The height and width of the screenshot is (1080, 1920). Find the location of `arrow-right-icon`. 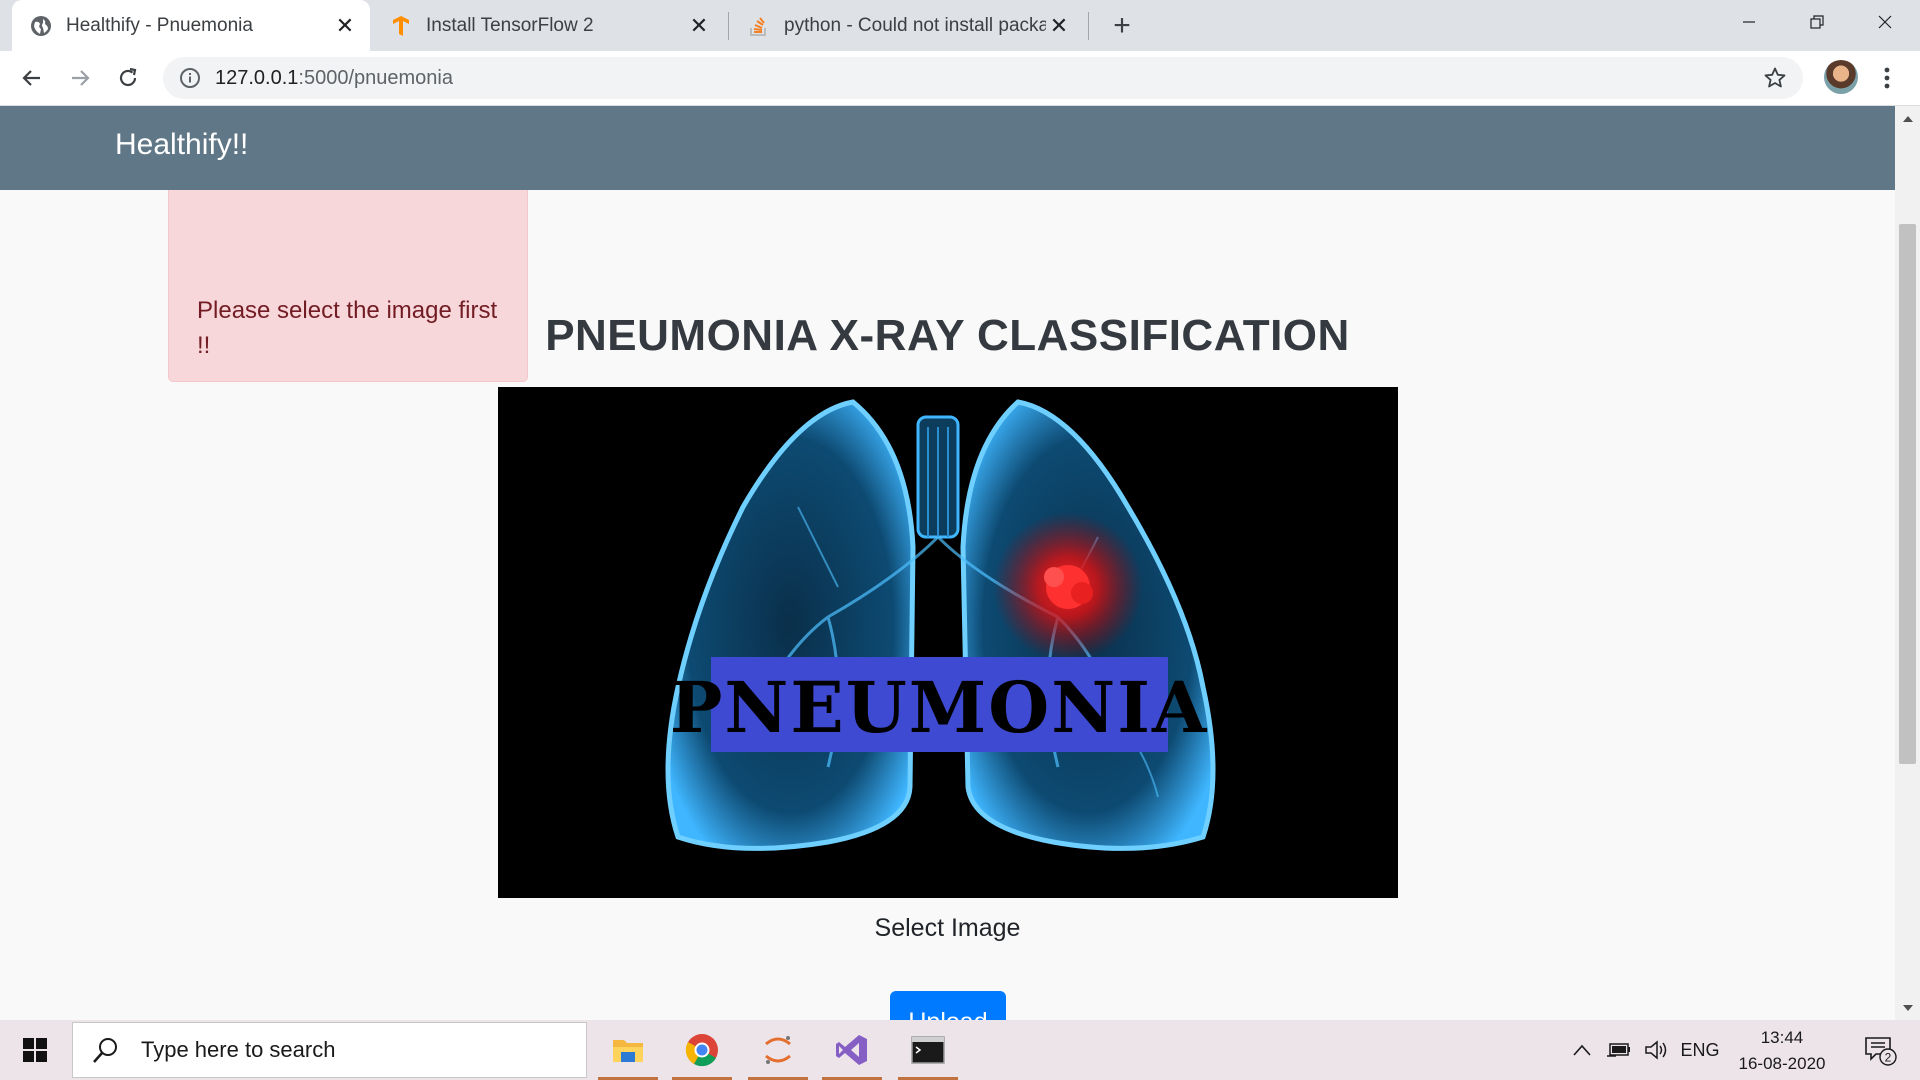

arrow-right-icon is located at coordinates (81, 78).